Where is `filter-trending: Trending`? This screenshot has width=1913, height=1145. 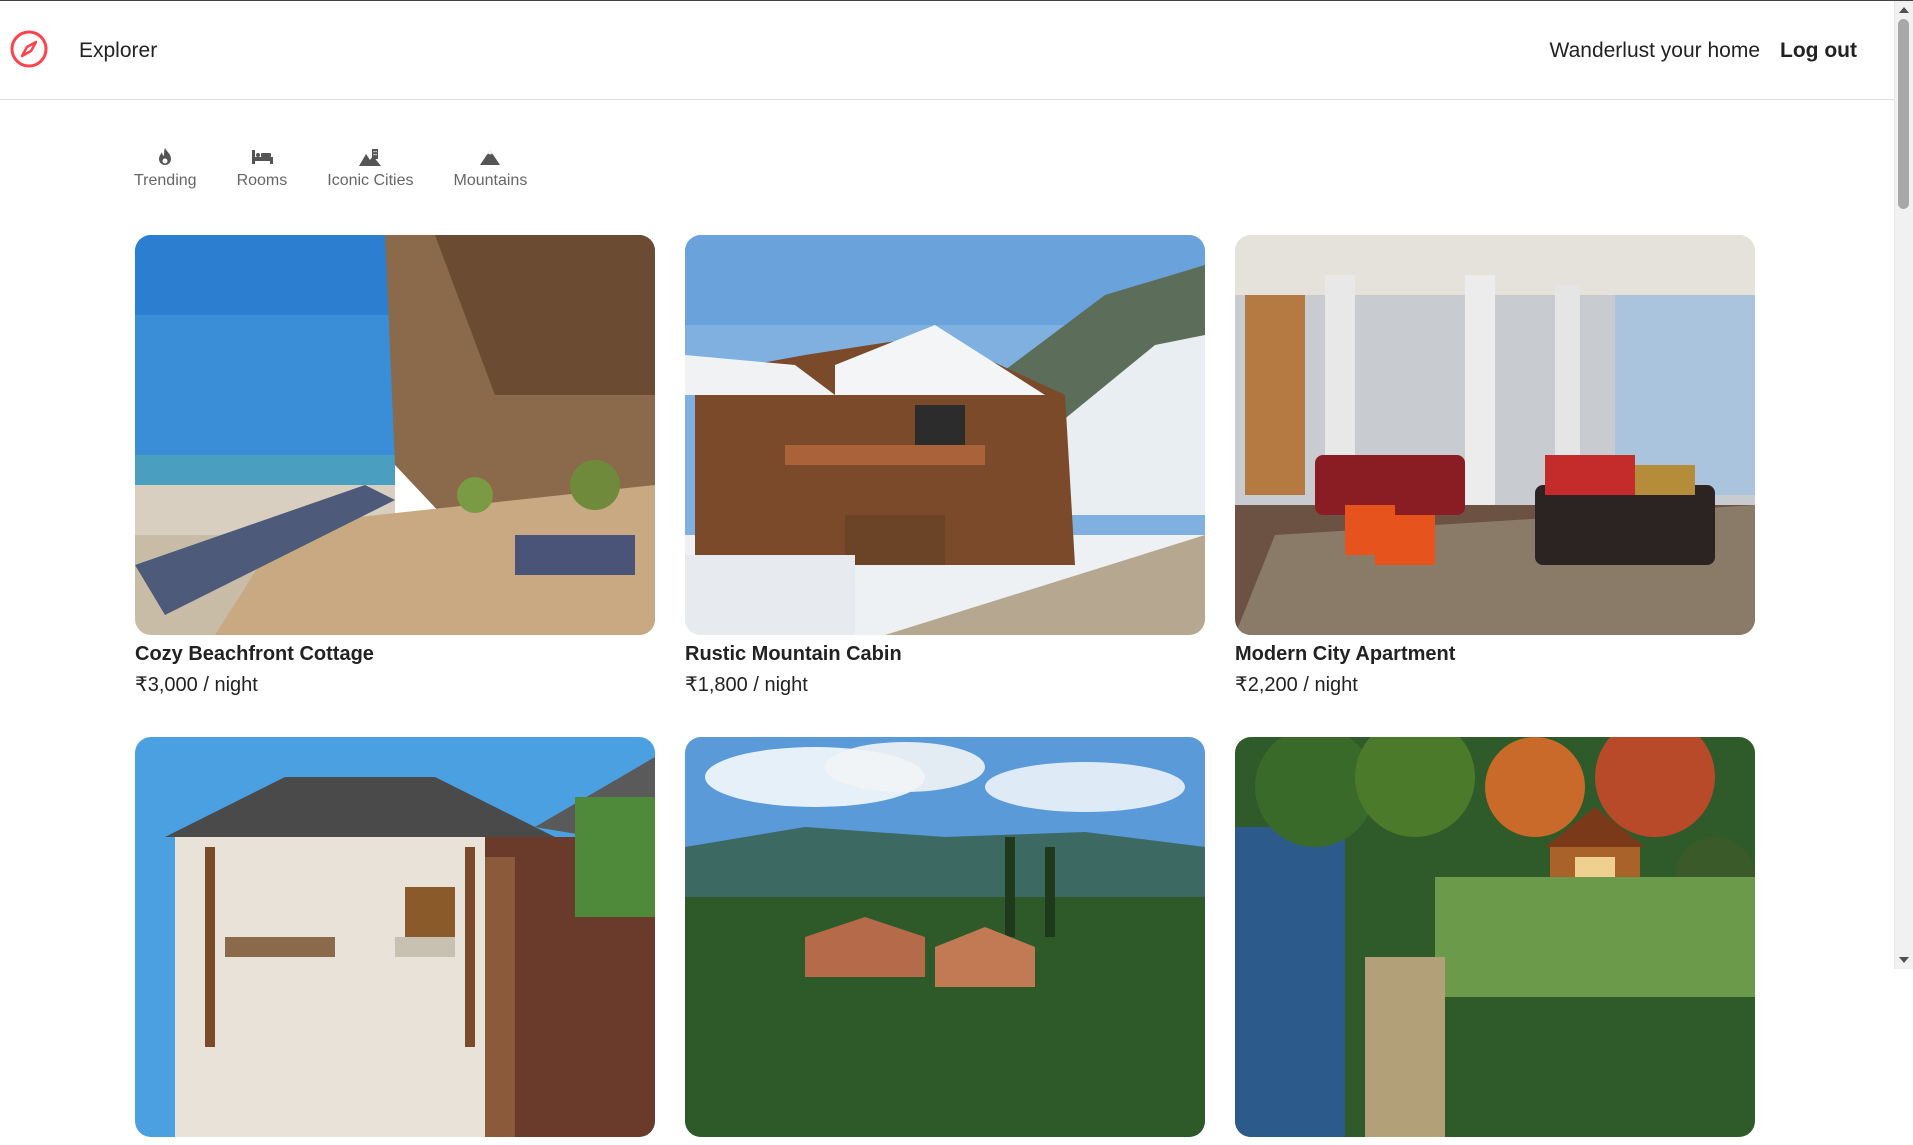 filter-trending: Trending is located at coordinates (165, 168).